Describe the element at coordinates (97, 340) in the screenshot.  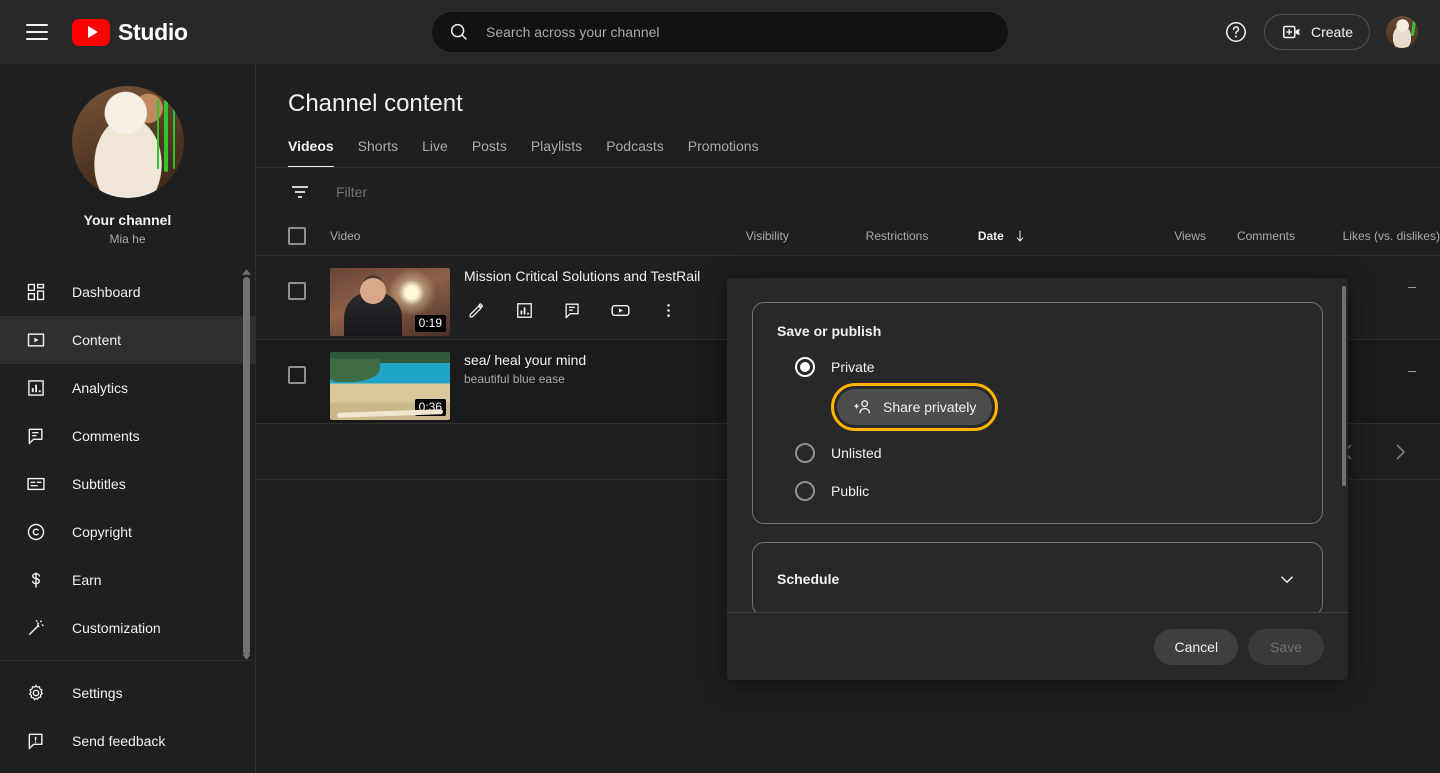
I see `sidebar-item-label: Content` at that location.